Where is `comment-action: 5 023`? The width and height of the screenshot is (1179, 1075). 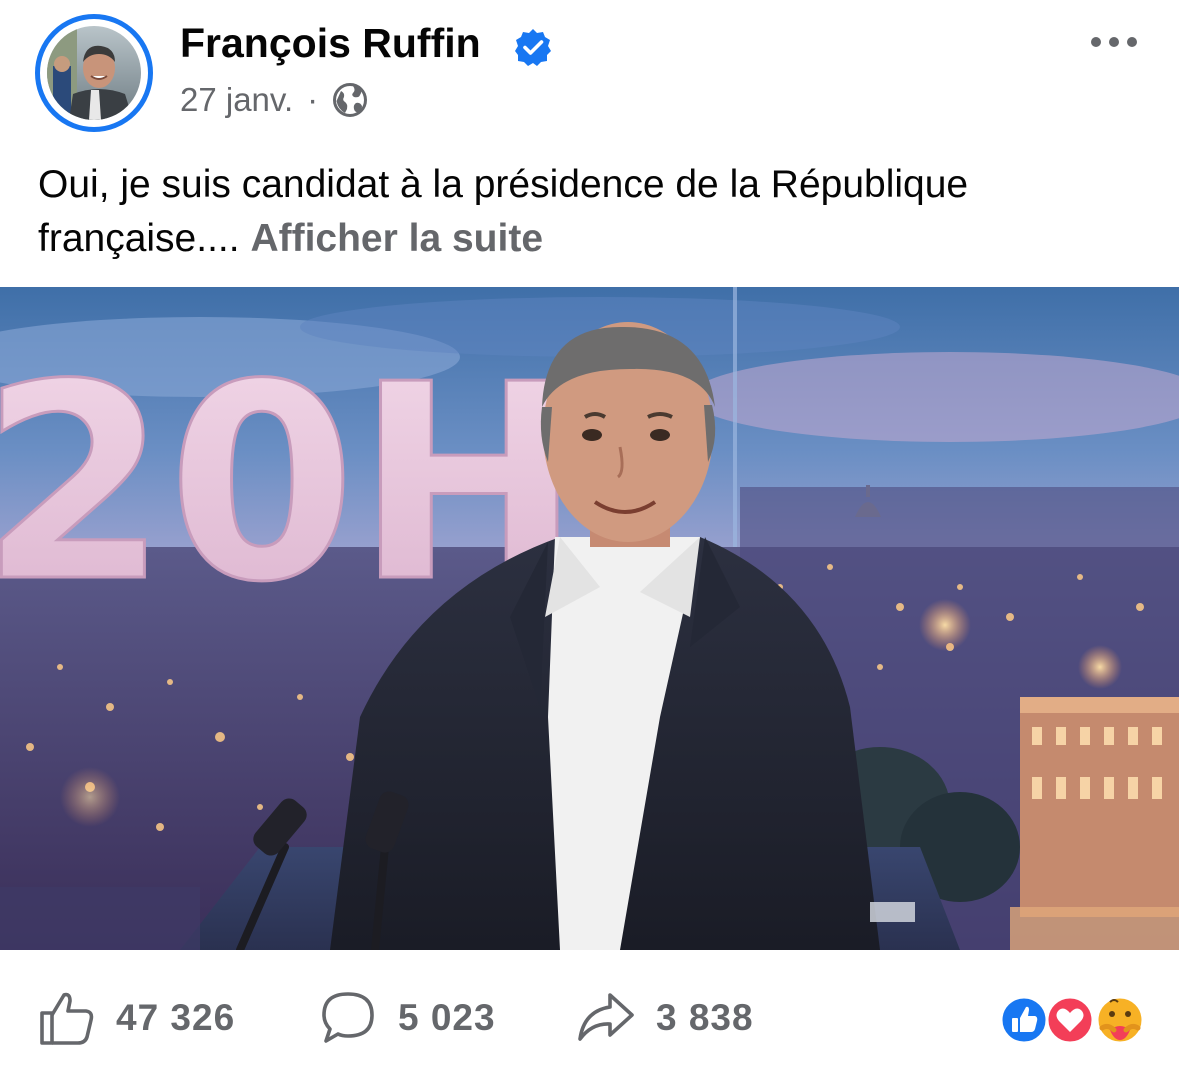
comment-action: 5 023 is located at coordinates (407, 1018).